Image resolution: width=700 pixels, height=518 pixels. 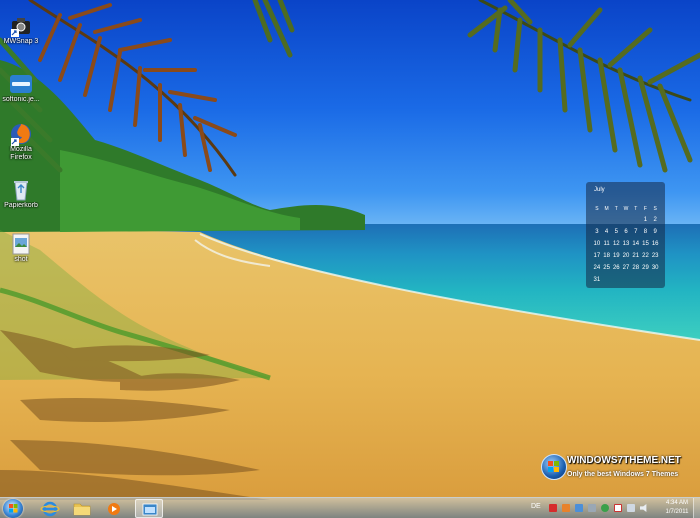 I want to click on calendar-day: 11, so click(x=607, y=244).